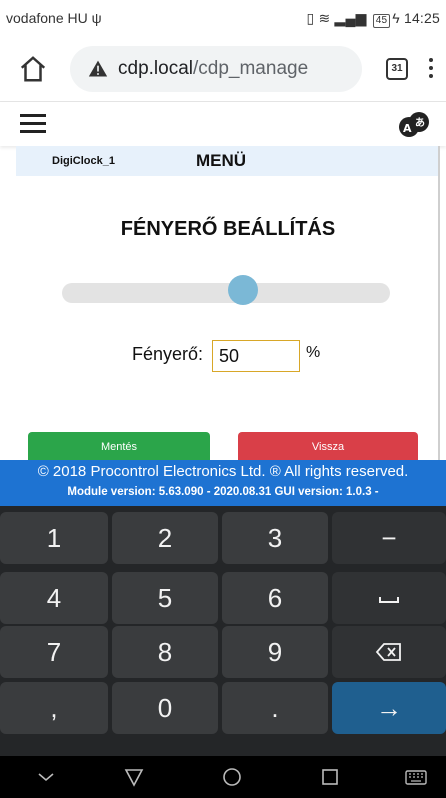 The width and height of the screenshot is (446, 798). What do you see at coordinates (275, 538) in the screenshot?
I see `key-3: 3` at bounding box center [275, 538].